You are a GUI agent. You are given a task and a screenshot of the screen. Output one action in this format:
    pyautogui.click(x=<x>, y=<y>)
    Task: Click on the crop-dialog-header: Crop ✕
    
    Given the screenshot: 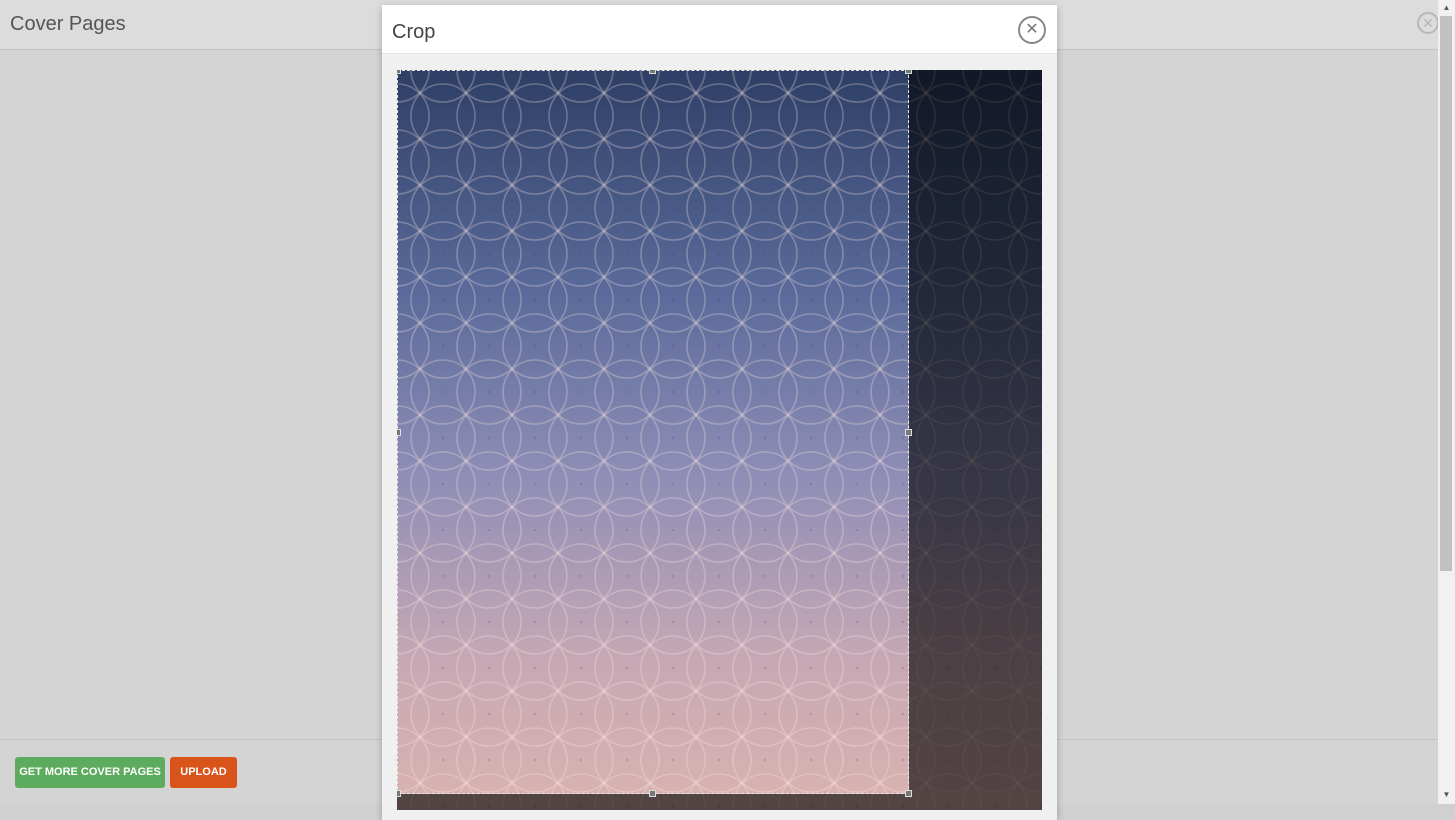 What is the action you would take?
    pyautogui.click(x=719, y=29)
    